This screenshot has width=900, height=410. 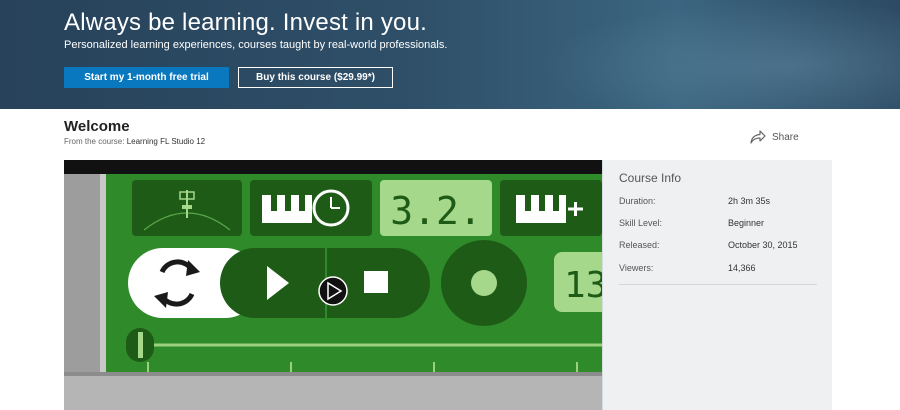 What do you see at coordinates (637, 201) in the screenshot?
I see `duration-label: Duration:` at bounding box center [637, 201].